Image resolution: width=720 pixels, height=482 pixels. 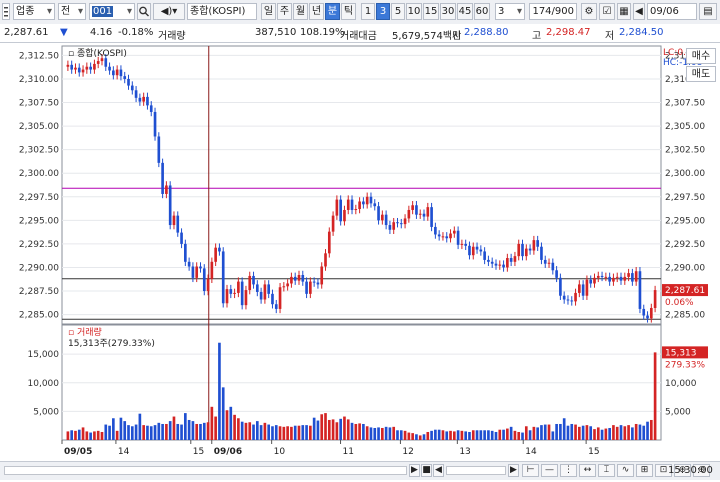 What do you see at coordinates (144, 11) in the screenshot?
I see `search-button` at bounding box center [144, 11].